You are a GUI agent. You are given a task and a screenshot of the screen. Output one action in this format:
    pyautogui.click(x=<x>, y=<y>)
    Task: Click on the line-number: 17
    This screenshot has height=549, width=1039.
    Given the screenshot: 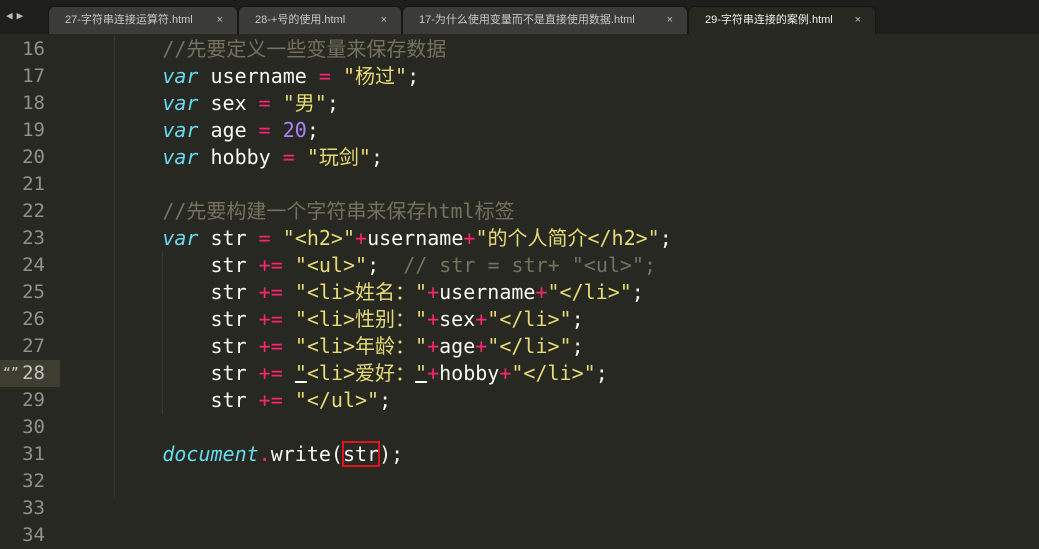 What is the action you would take?
    pyautogui.click(x=33, y=76)
    